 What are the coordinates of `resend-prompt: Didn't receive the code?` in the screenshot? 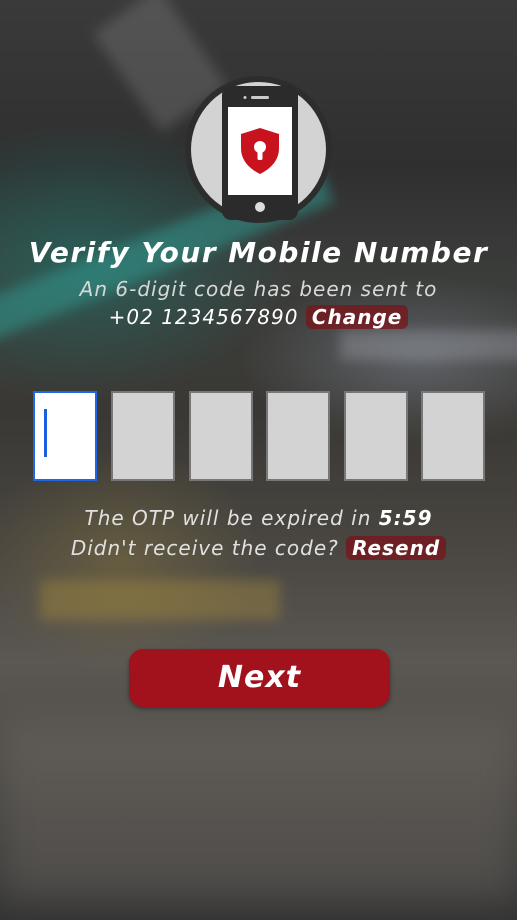 It's located at (204, 548).